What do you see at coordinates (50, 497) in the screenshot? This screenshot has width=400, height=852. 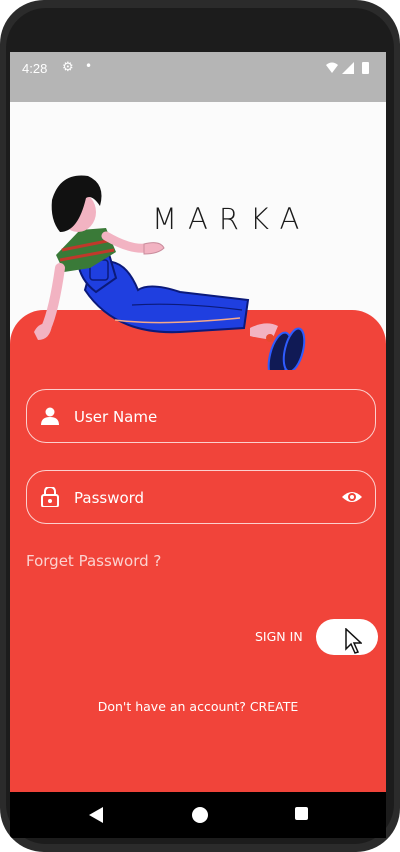 I see `lock-icon` at bounding box center [50, 497].